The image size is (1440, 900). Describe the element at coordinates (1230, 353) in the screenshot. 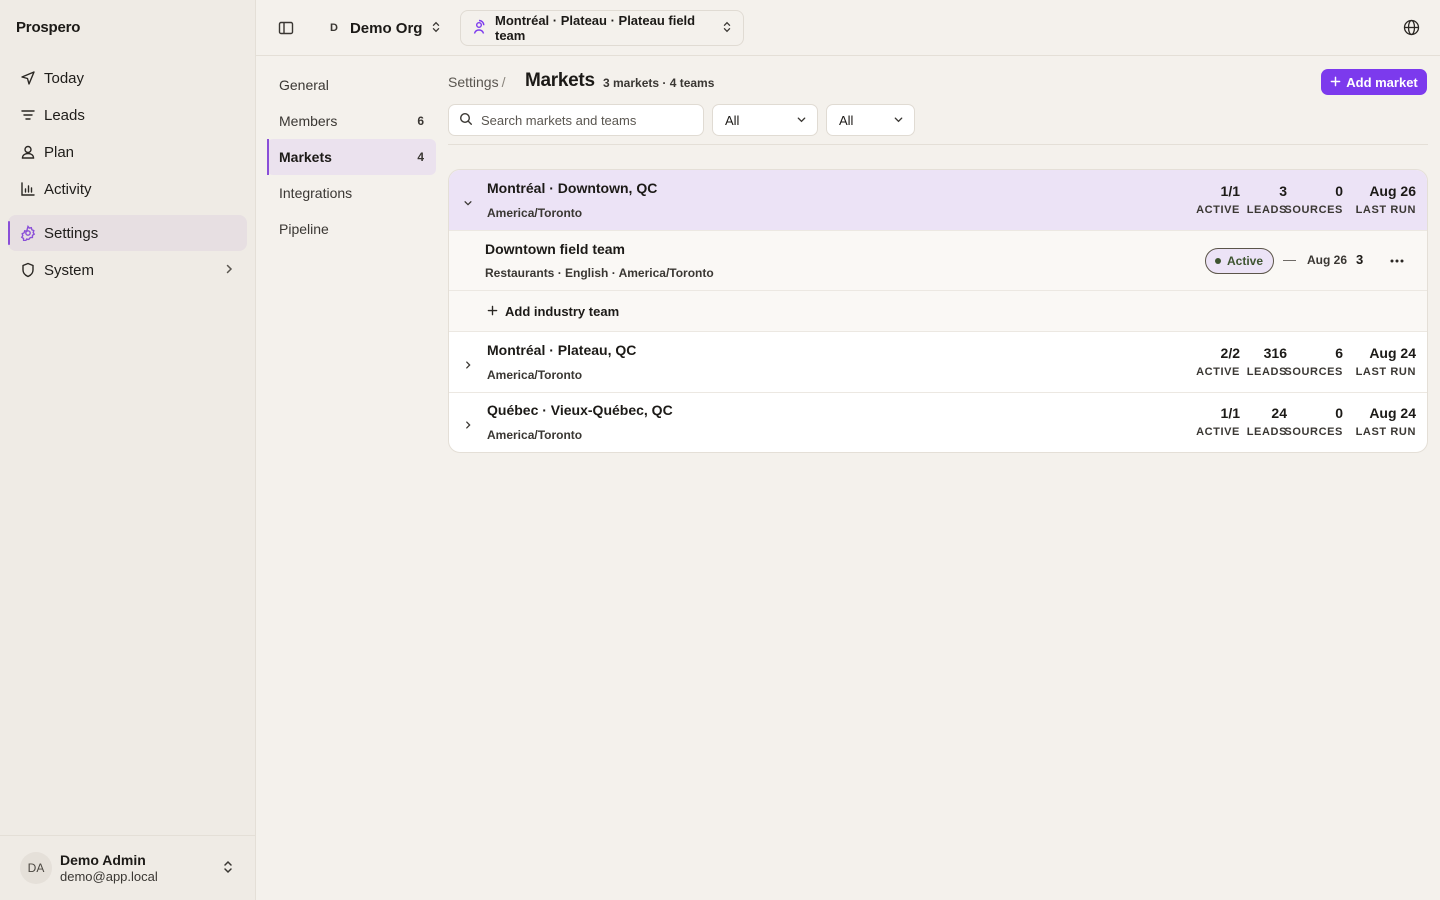

I see `stat-value: 2/2` at that location.